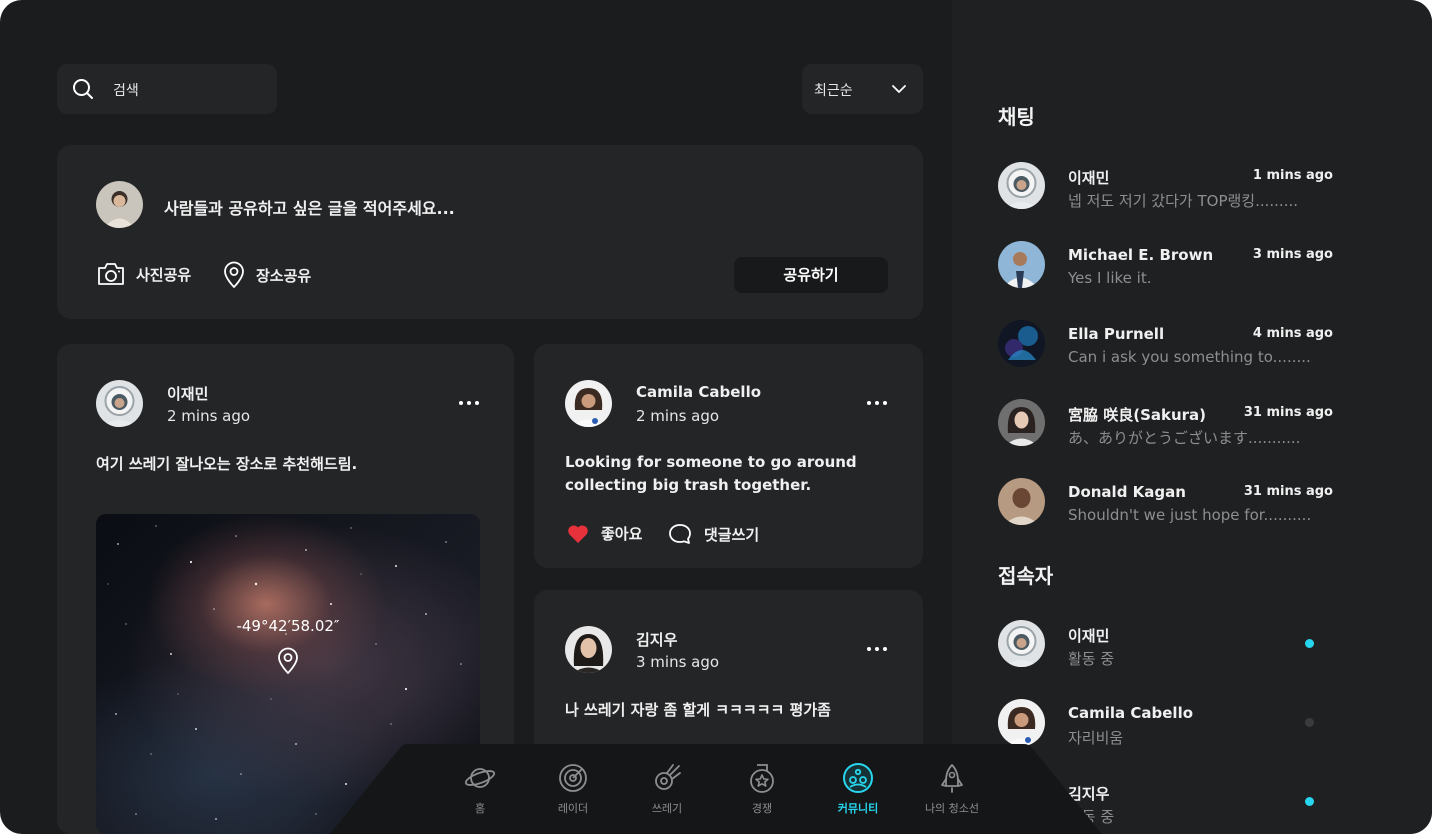 This screenshot has width=1432, height=834. What do you see at coordinates (1168, 645) in the screenshot?
I see `online-user: 이재민 활동 중` at bounding box center [1168, 645].